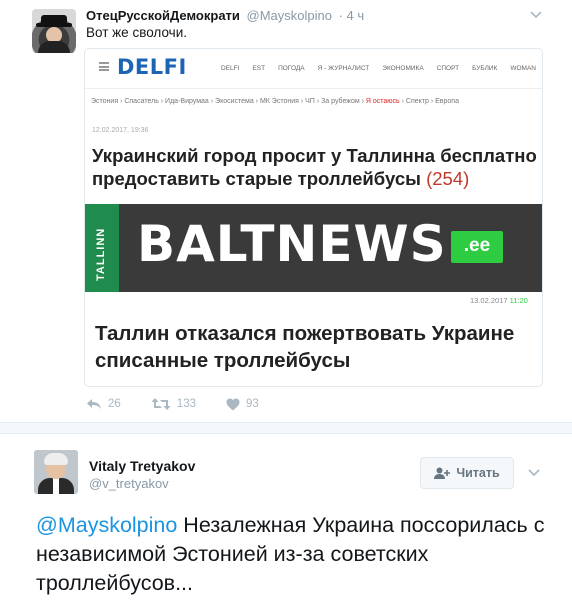  Describe the element at coordinates (242, 404) in the screenshot. I see `like-button: 93` at that location.